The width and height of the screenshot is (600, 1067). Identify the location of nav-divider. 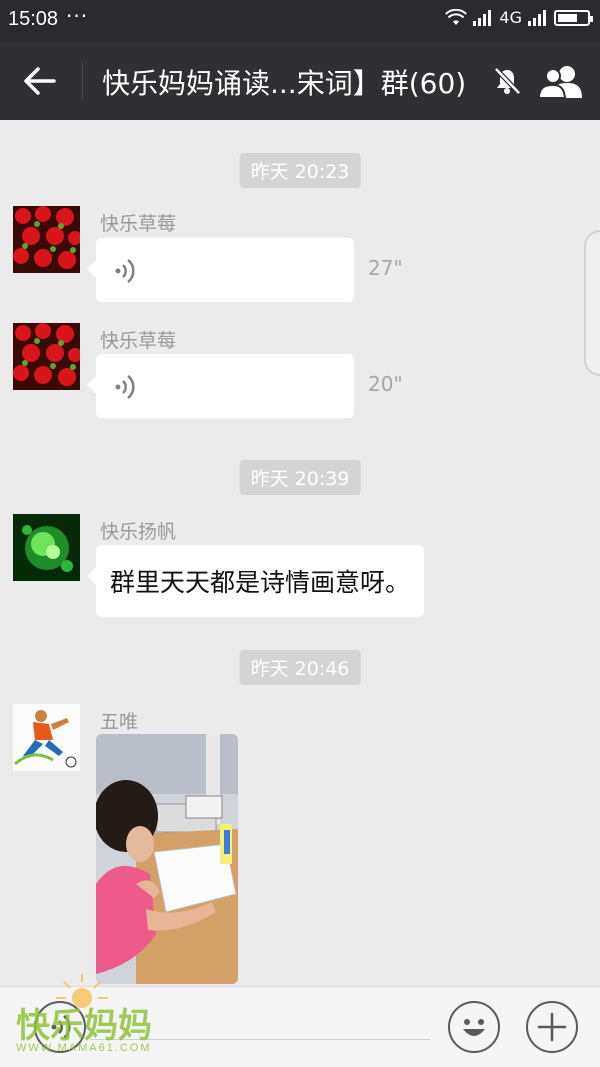
(82, 81).